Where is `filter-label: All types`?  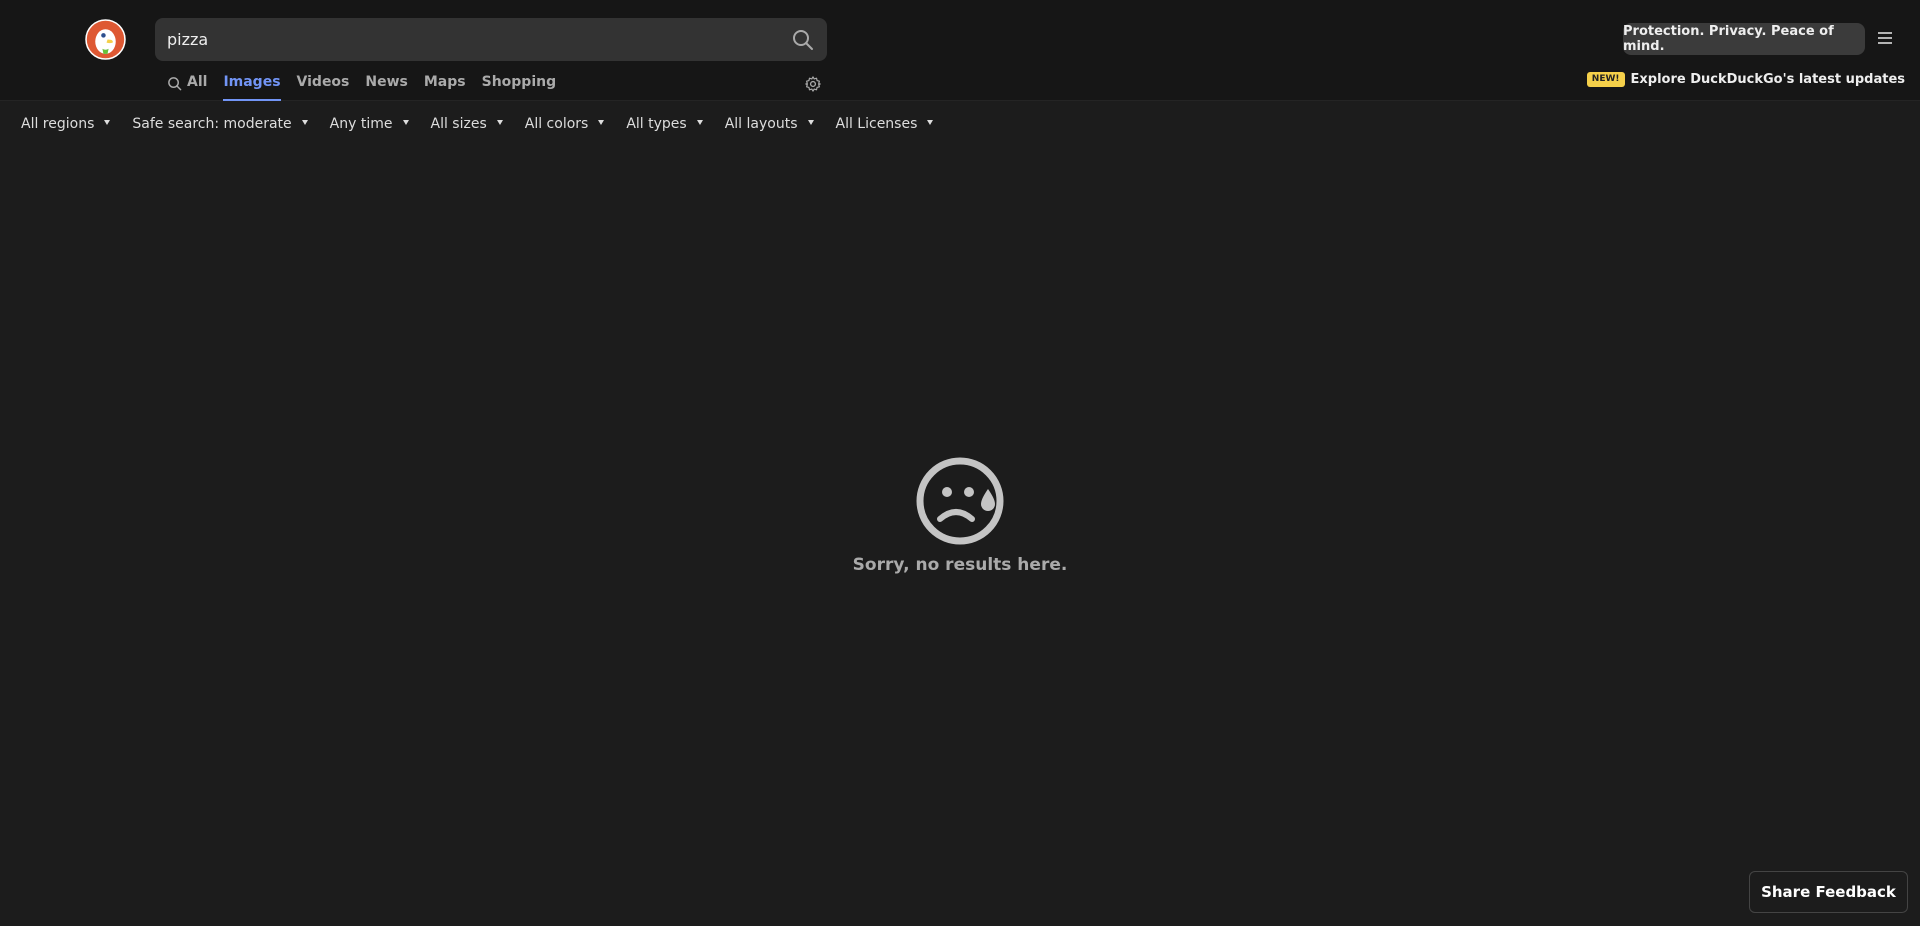
filter-label: All types is located at coordinates (656, 124).